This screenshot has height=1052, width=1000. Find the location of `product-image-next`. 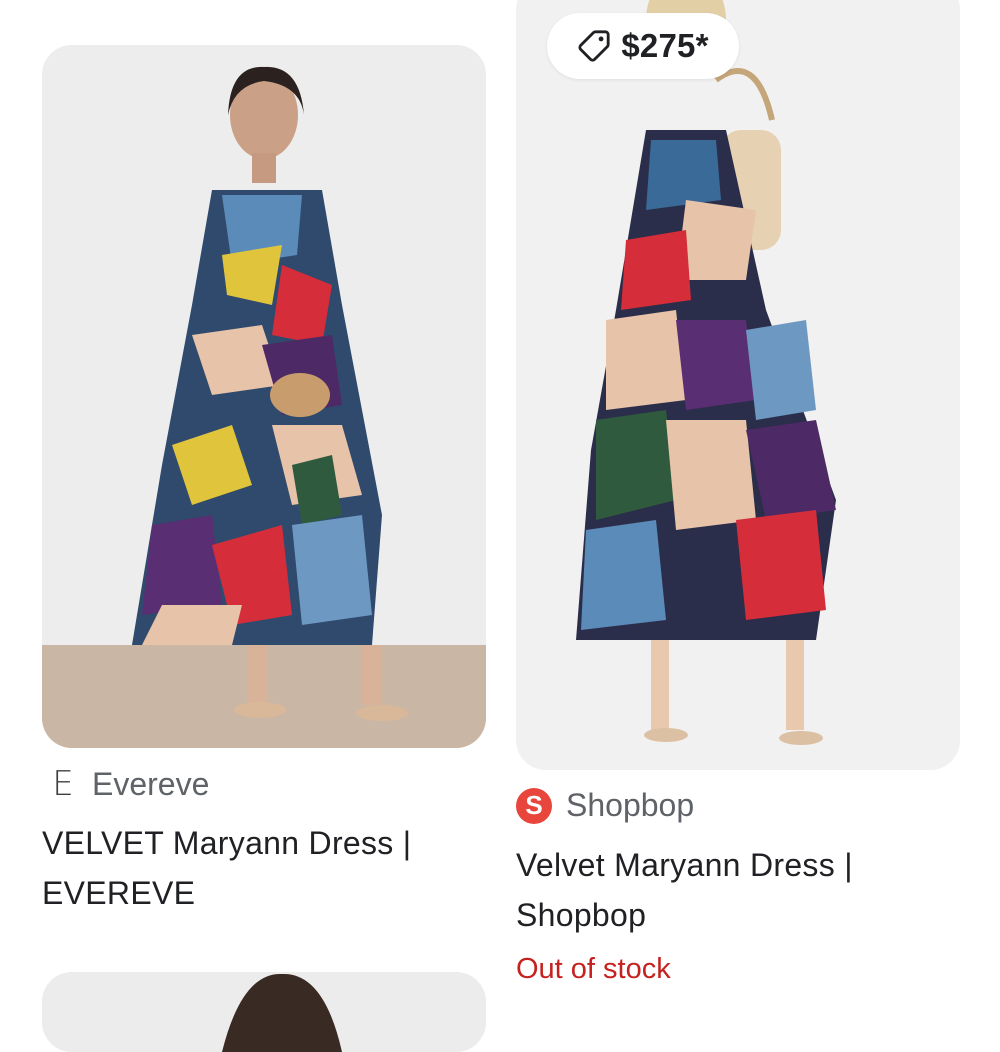

product-image-next is located at coordinates (264, 1012).